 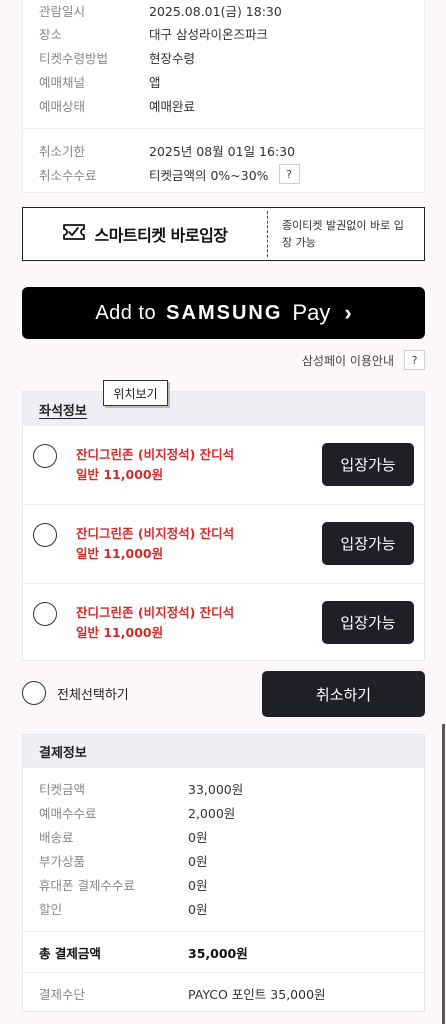 I want to click on samsung-pay-pay: Pay, so click(x=311, y=312).